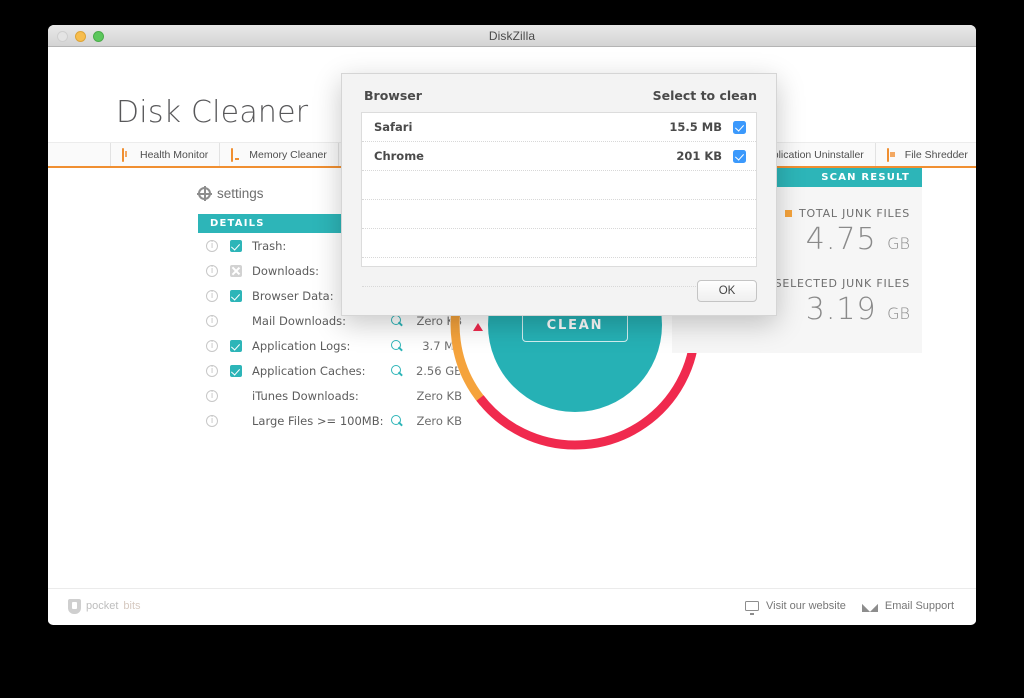 The height and width of the screenshot is (698, 1024). What do you see at coordinates (695, 127) in the screenshot?
I see `browser-size: 15.5 MB` at bounding box center [695, 127].